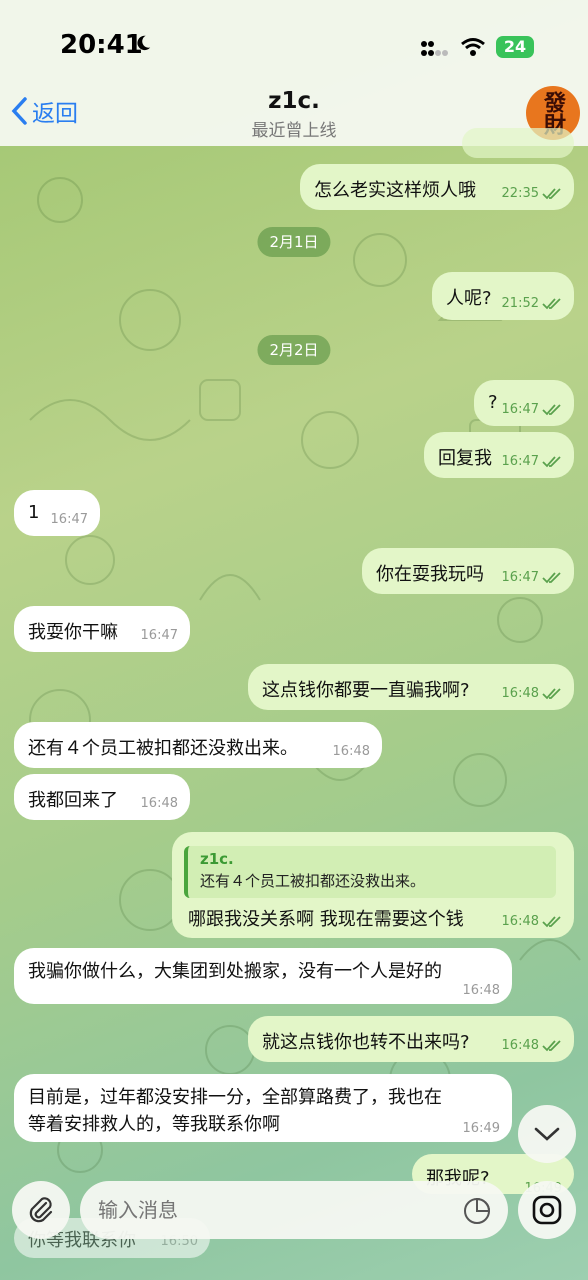 The height and width of the screenshot is (1280, 588). Describe the element at coordinates (481, 1128) in the screenshot. I see `message-time: 16:49` at that location.